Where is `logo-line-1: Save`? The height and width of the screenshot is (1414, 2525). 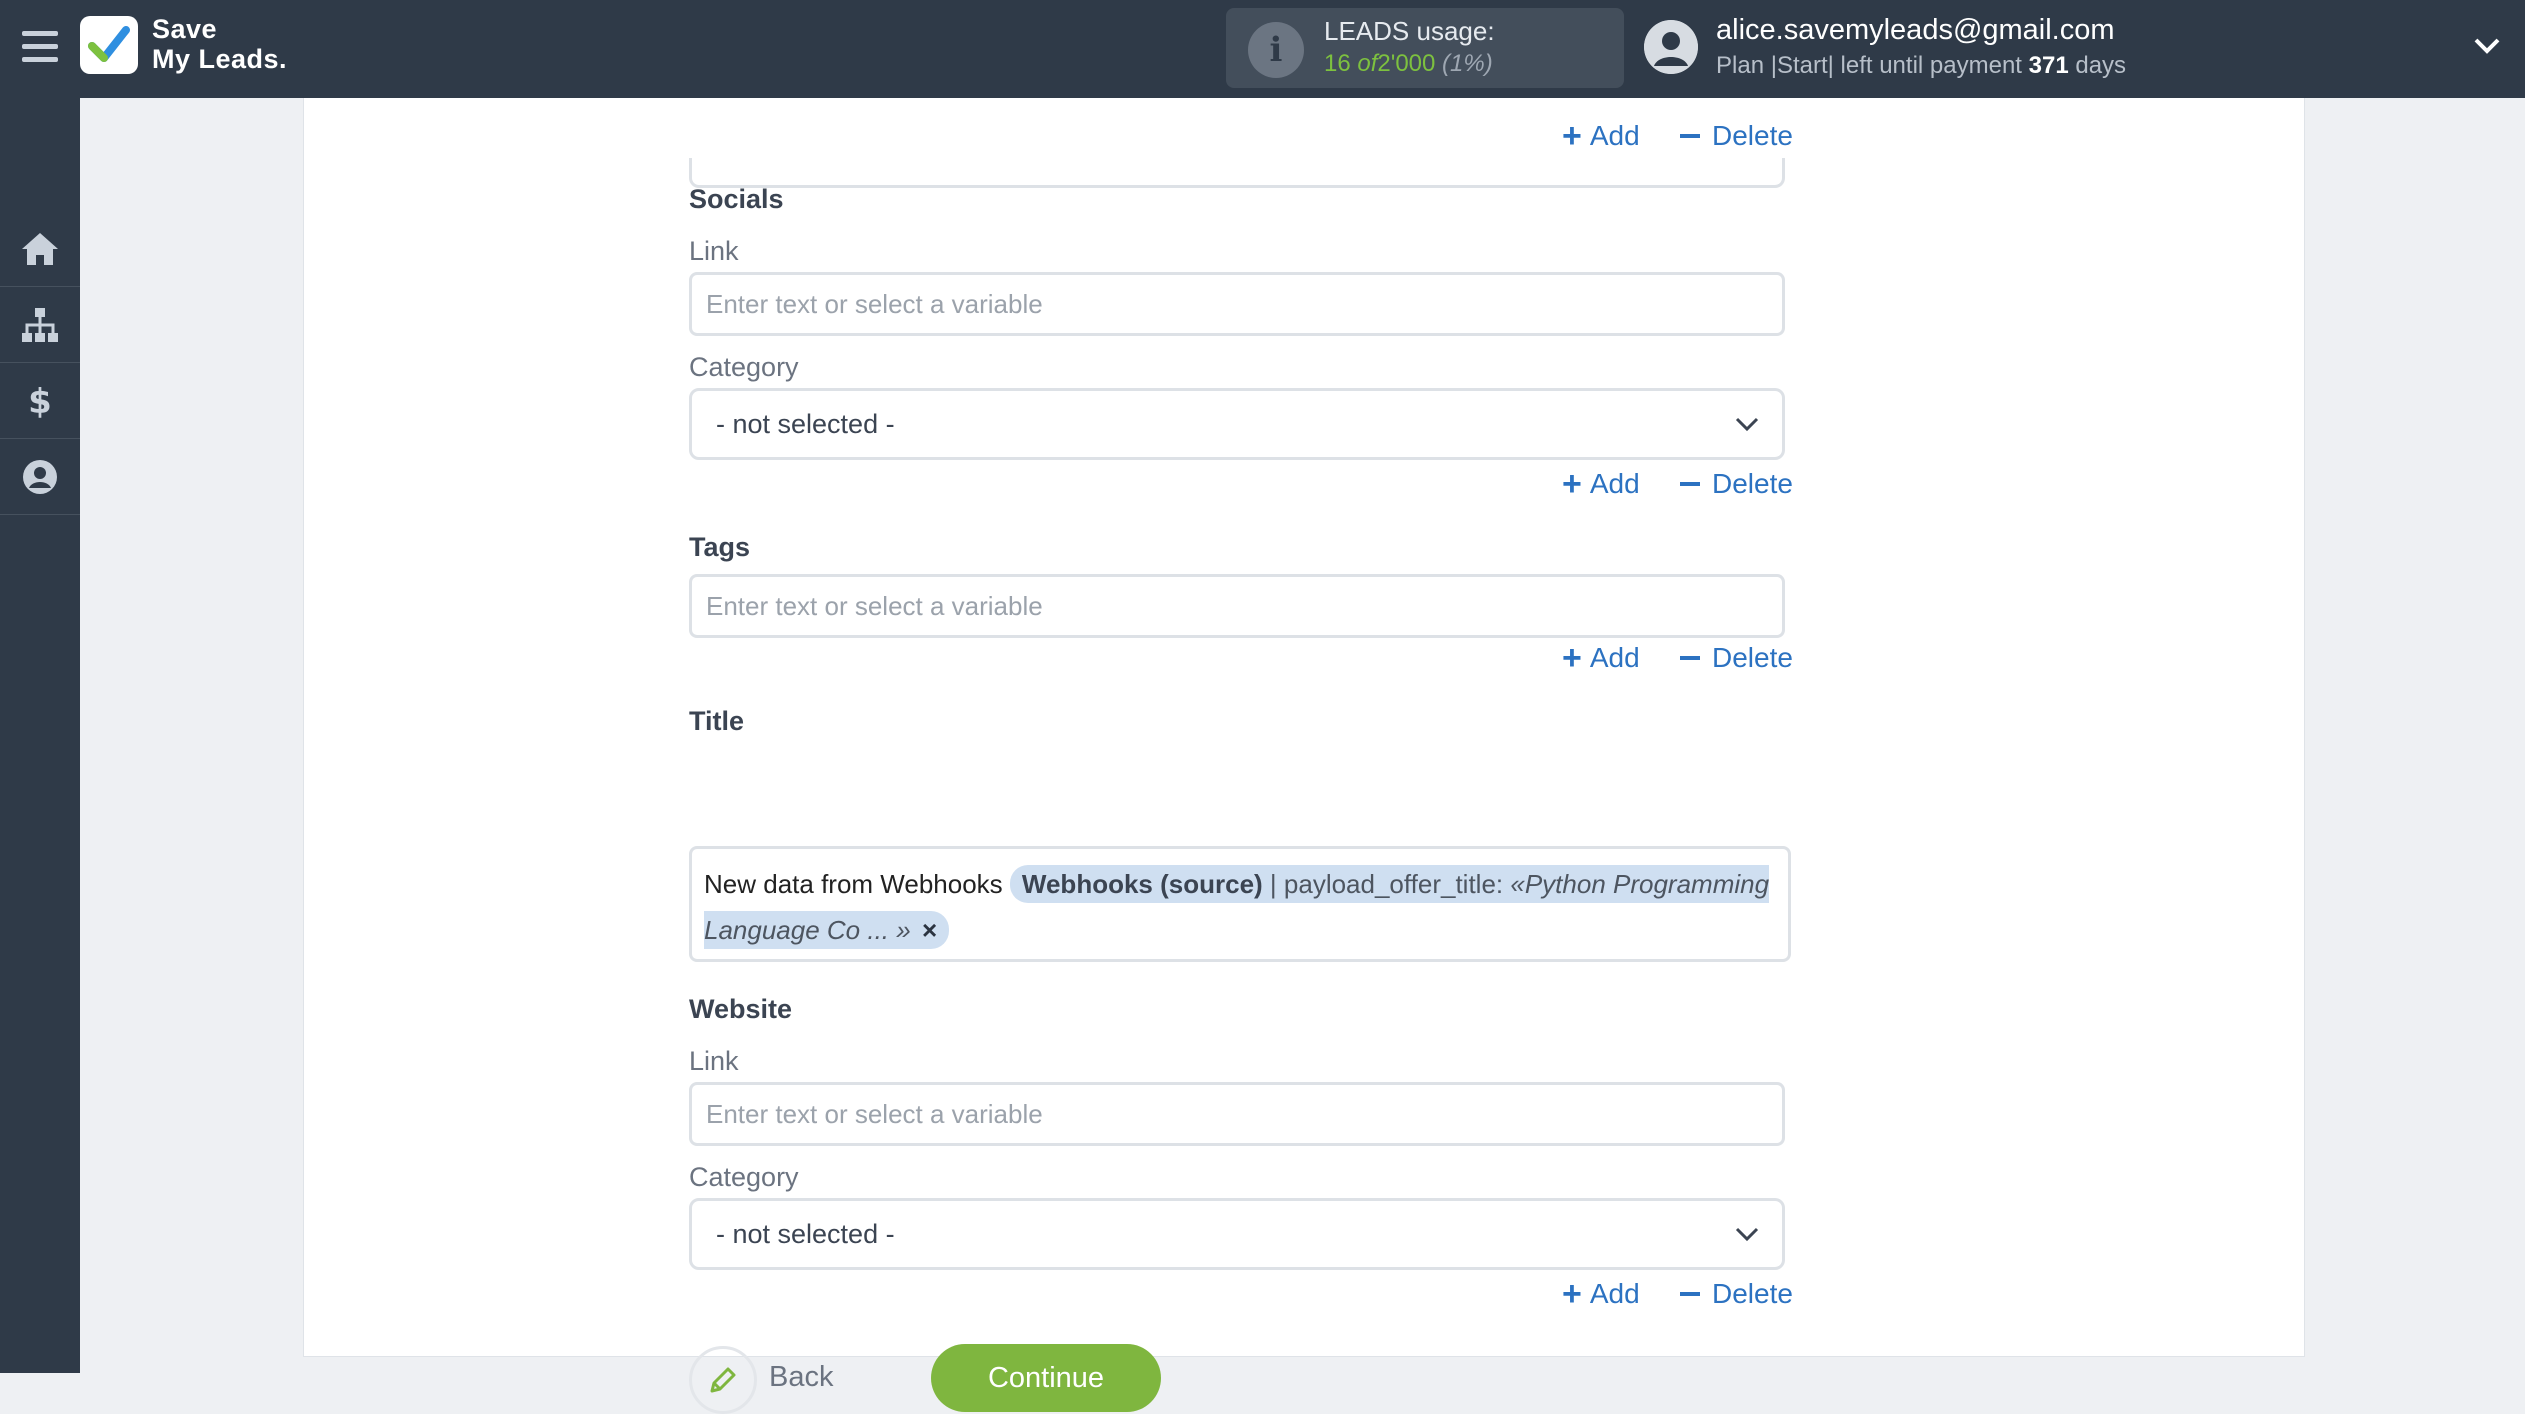
logo-line-1: Save is located at coordinates (185, 29).